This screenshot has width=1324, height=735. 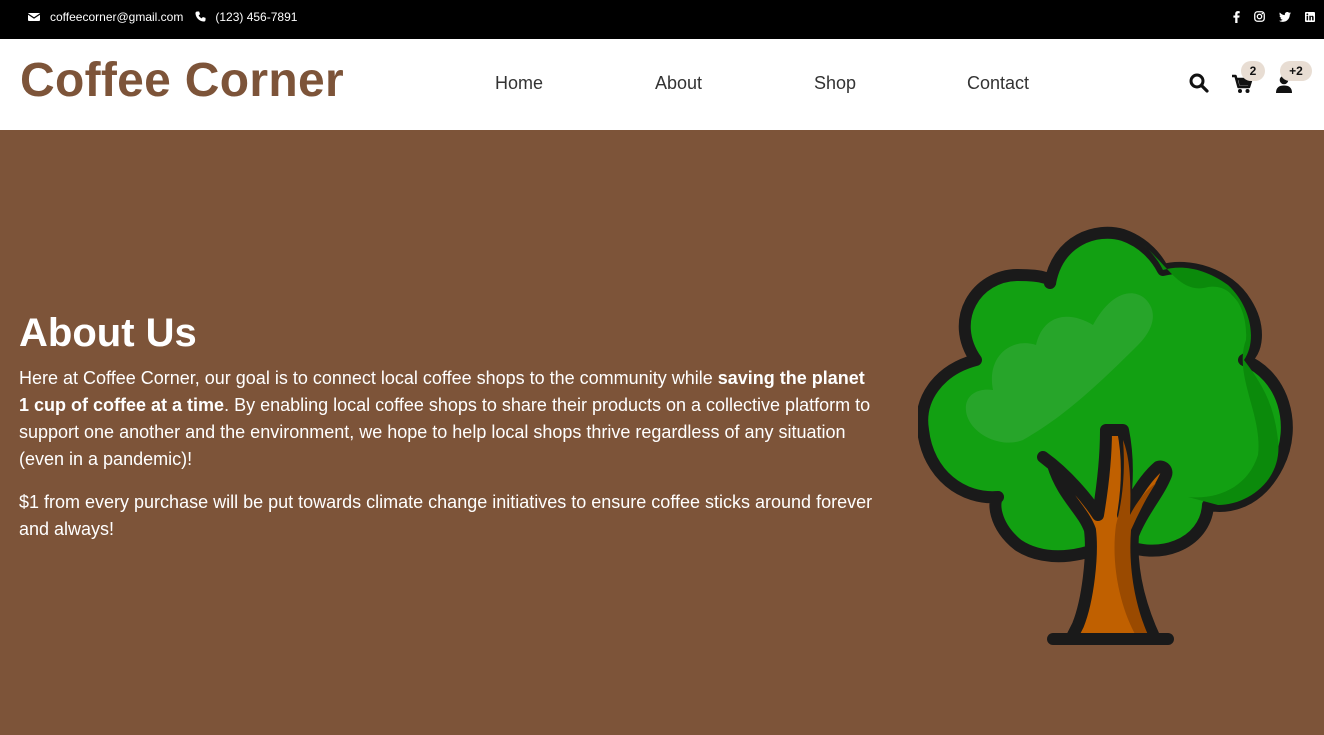 I want to click on user-badge: +2, so click(x=1296, y=71).